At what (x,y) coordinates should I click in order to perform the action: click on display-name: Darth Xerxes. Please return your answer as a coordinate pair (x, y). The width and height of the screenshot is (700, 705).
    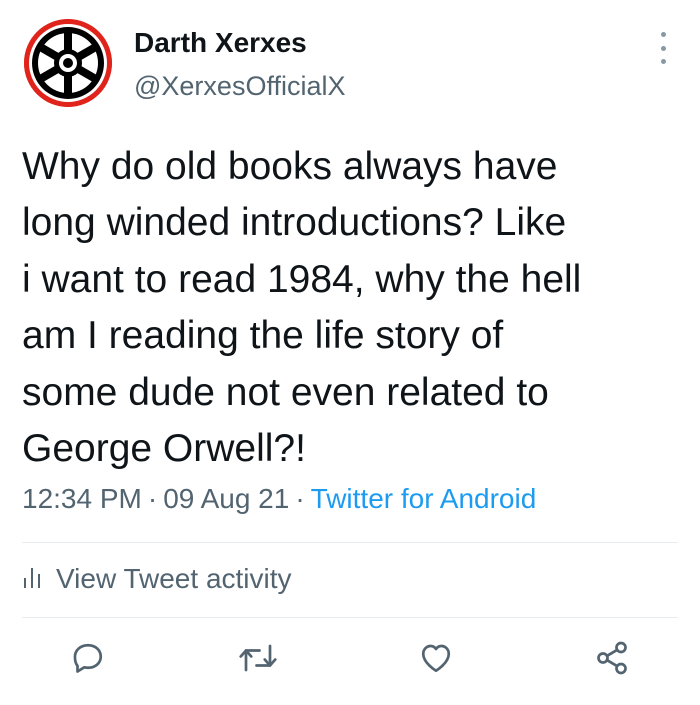
    Looking at the image, I should click on (220, 43).